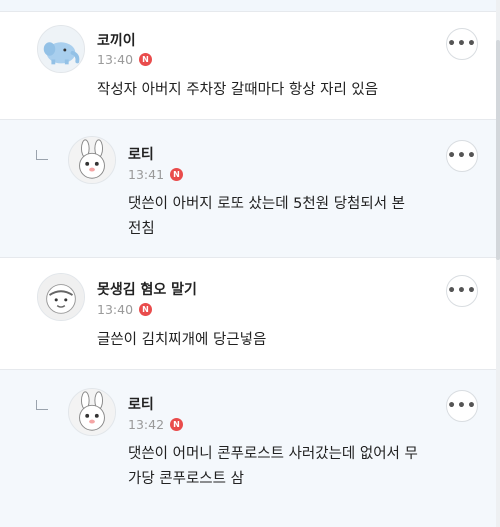 This screenshot has height=527, width=500. Describe the element at coordinates (182, 340) in the screenshot. I see `comment-text: 글쓴이 김치찌개에 당근넣음` at that location.